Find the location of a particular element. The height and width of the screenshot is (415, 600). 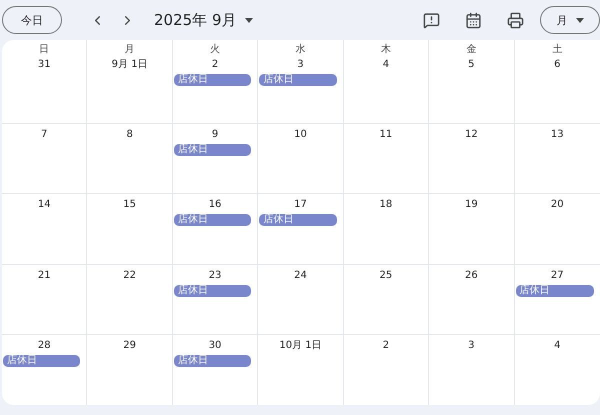

date-number: 9 is located at coordinates (215, 135).